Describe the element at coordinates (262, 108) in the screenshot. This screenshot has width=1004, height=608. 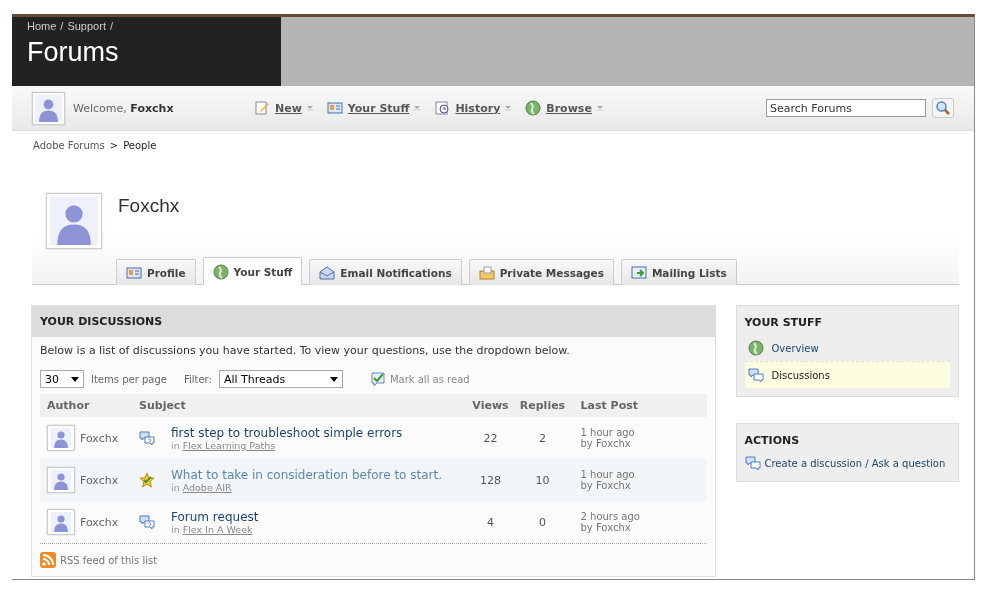
I see `new-icon` at that location.